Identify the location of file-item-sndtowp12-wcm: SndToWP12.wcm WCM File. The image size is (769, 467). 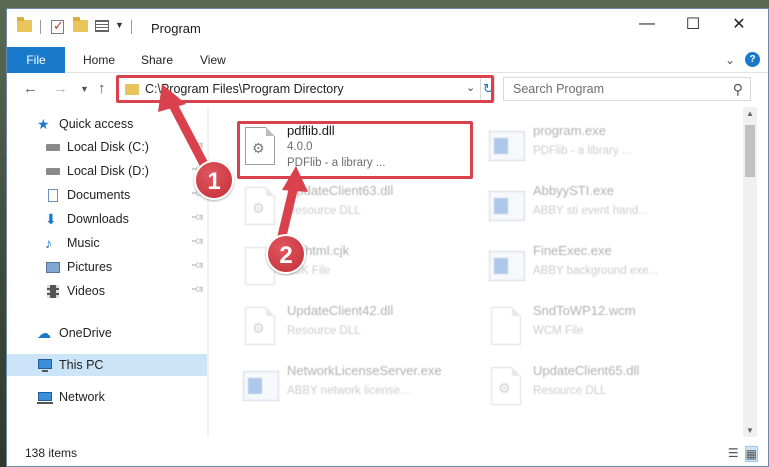
(598, 327).